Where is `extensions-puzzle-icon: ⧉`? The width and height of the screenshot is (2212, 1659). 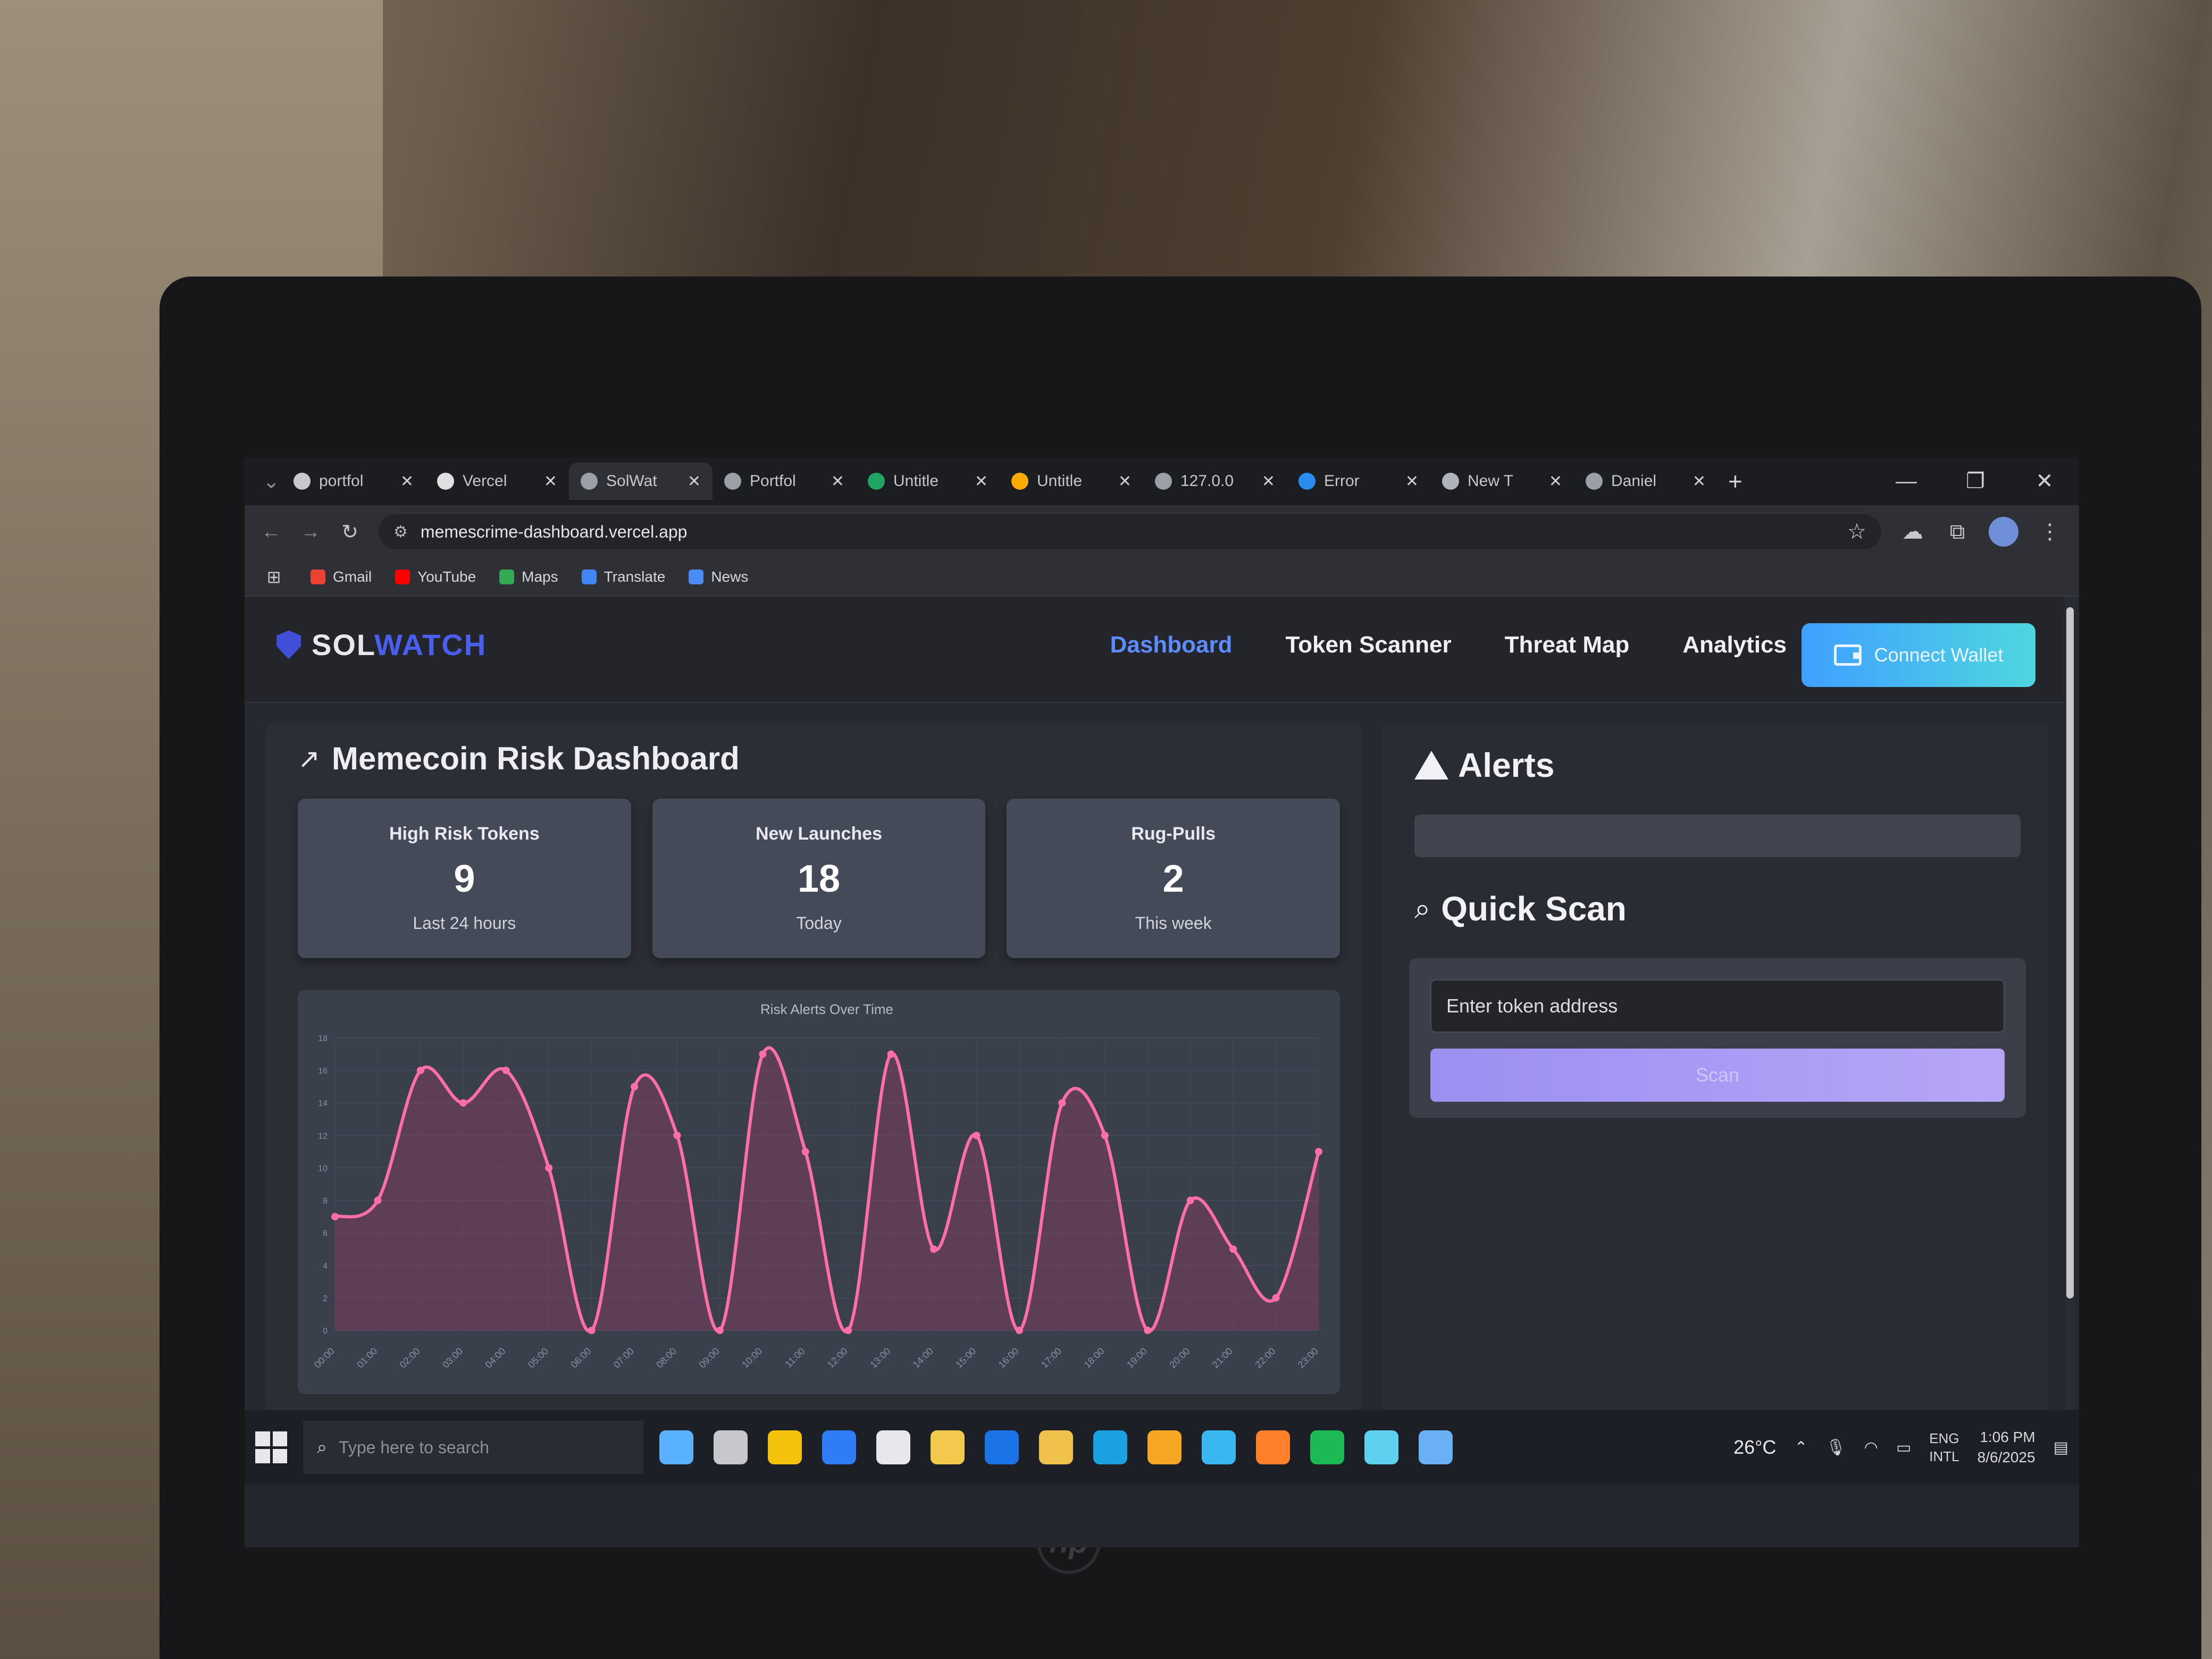
extensions-puzzle-icon: ⧉ is located at coordinates (1957, 532).